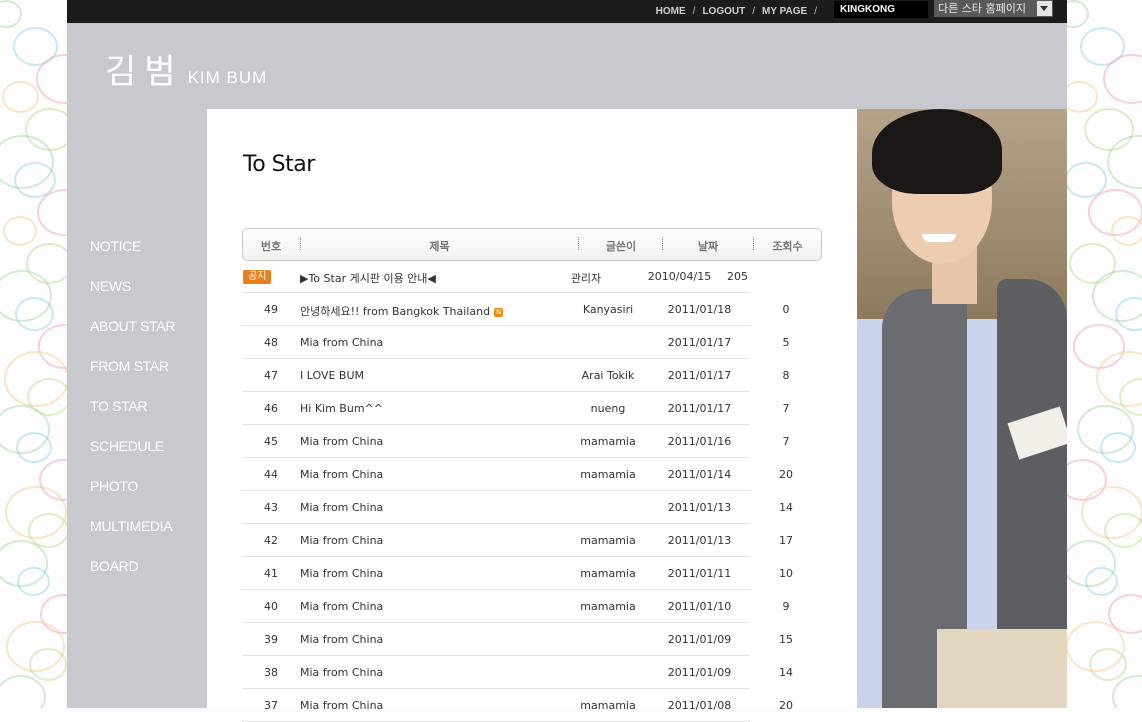 The width and height of the screenshot is (1142, 722). I want to click on header-date: 날짜, so click(708, 246).